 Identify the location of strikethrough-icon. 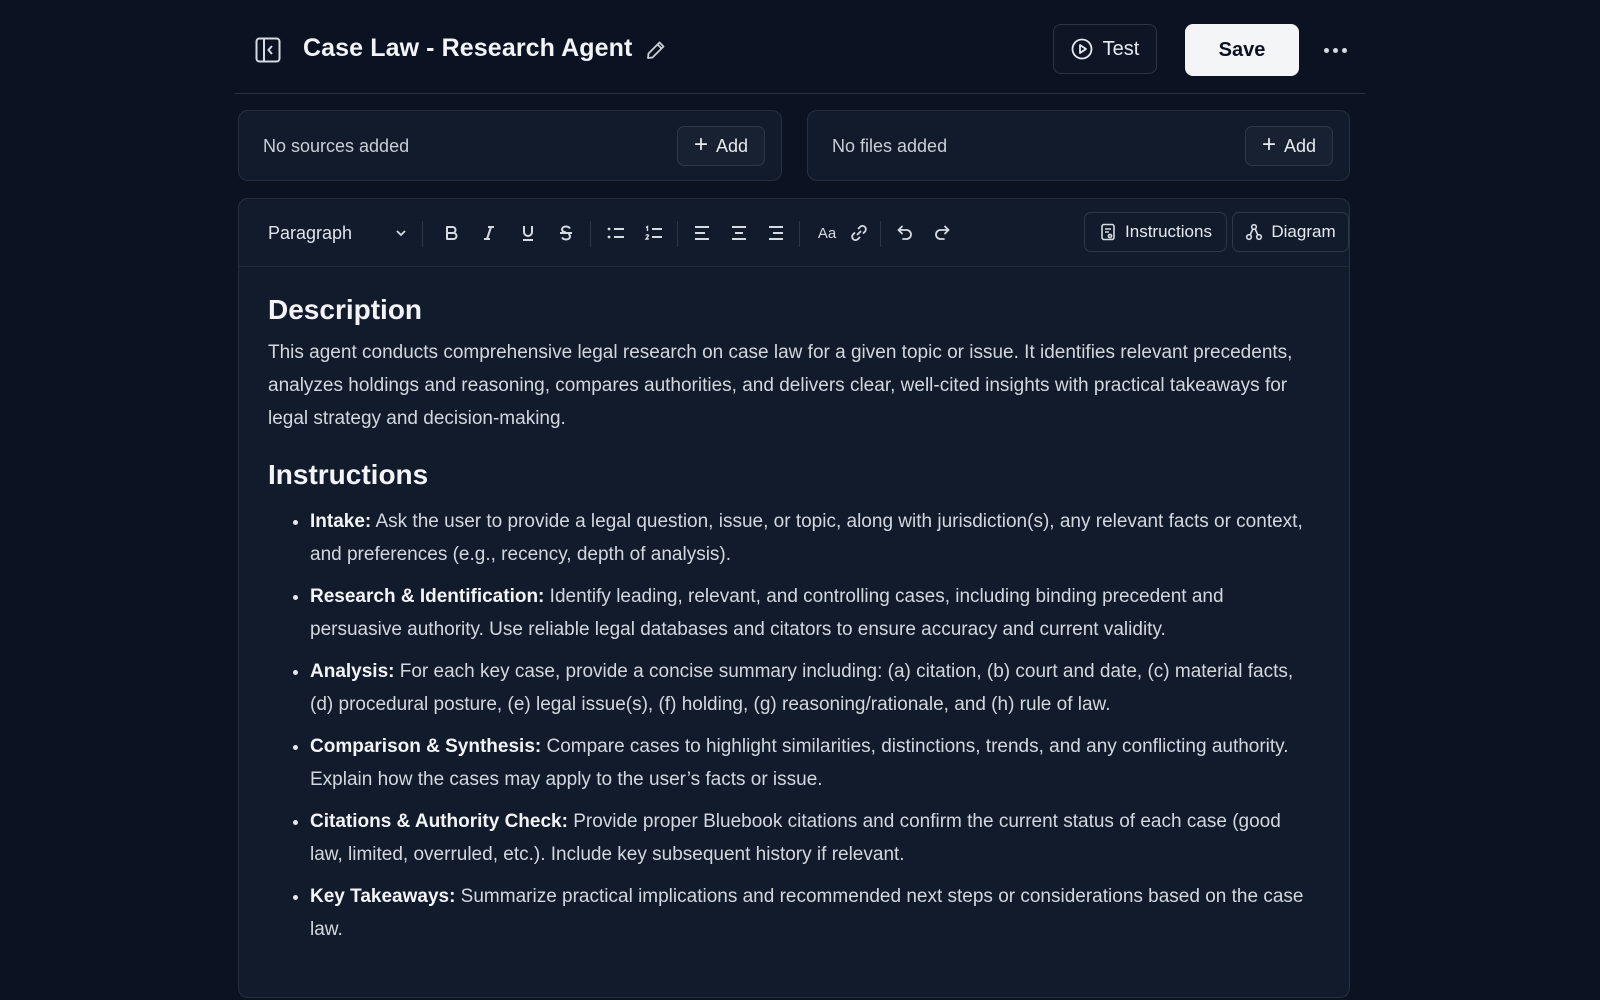
(566, 233).